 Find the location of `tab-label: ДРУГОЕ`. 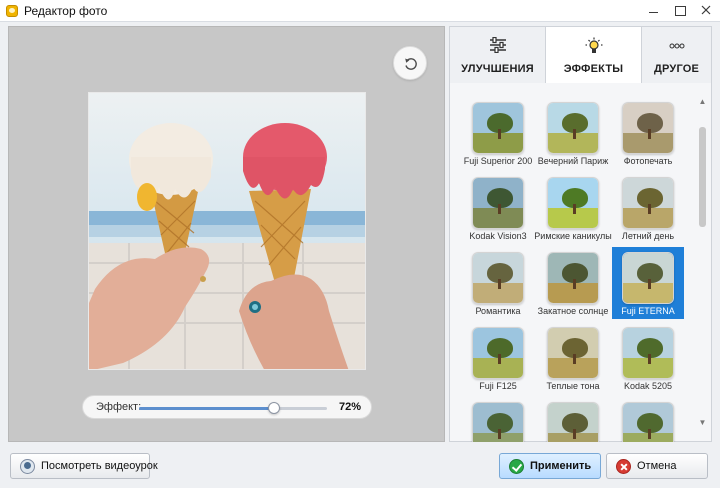

tab-label: ДРУГОЕ is located at coordinates (676, 69).